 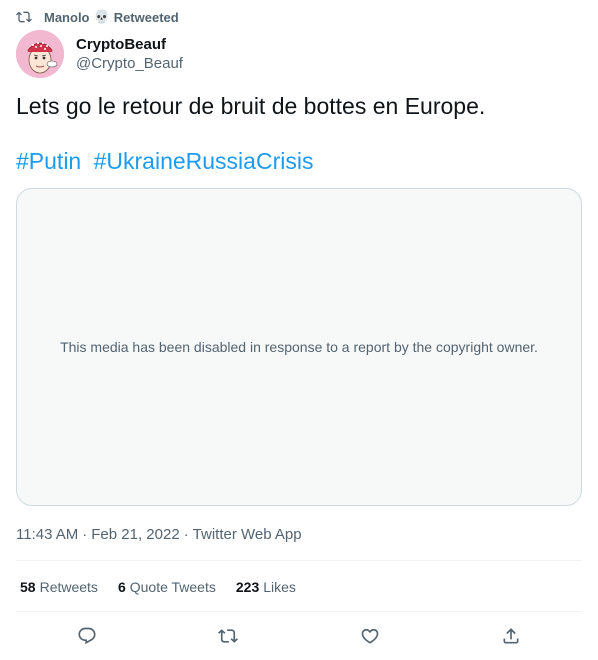 What do you see at coordinates (129, 44) in the screenshot?
I see `author-display-name: CryptoBeauf` at bounding box center [129, 44].